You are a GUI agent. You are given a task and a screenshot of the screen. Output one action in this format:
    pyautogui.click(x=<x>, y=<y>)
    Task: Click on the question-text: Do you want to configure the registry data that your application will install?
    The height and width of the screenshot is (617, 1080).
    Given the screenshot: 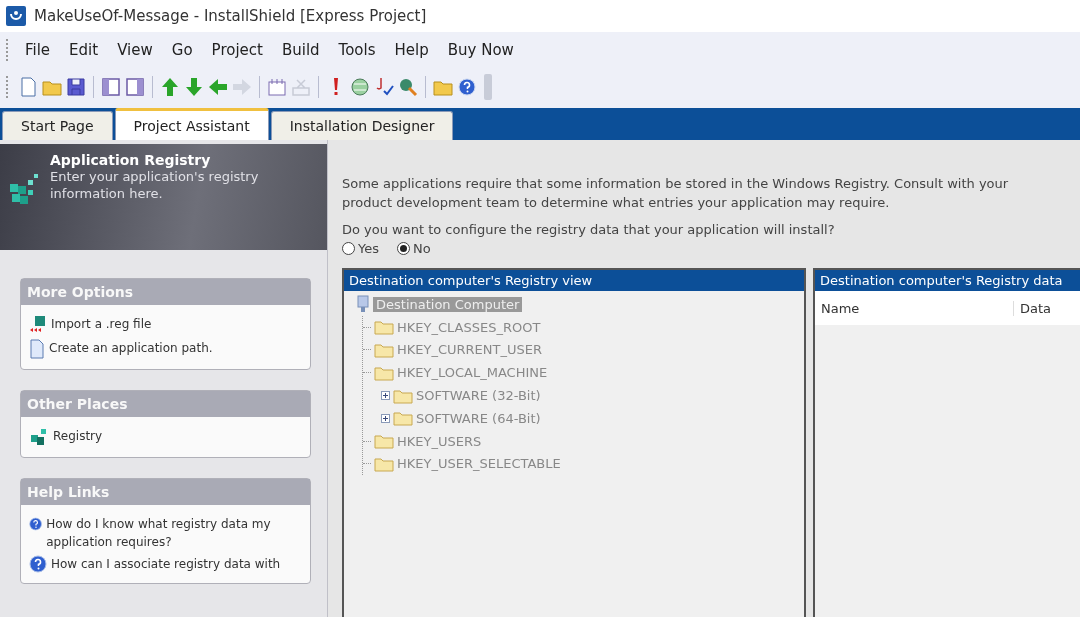 What is the action you would take?
    pyautogui.click(x=589, y=229)
    